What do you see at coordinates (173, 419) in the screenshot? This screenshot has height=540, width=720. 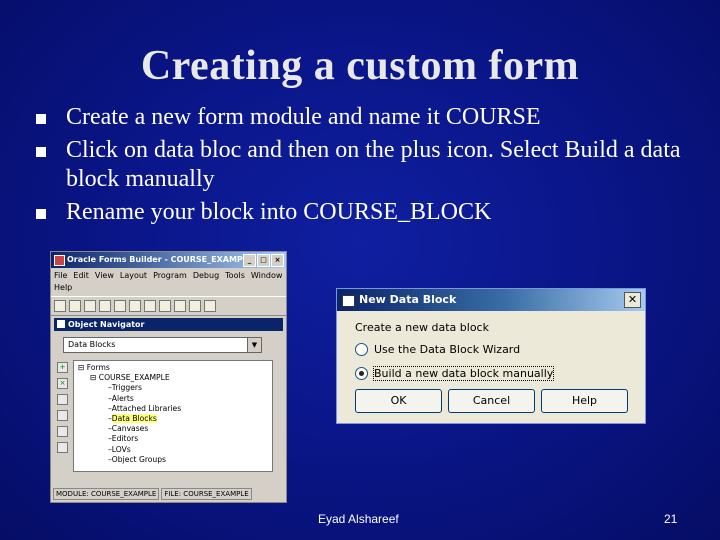 I see `tree-node-data-blocks: –Data Blocks` at bounding box center [173, 419].